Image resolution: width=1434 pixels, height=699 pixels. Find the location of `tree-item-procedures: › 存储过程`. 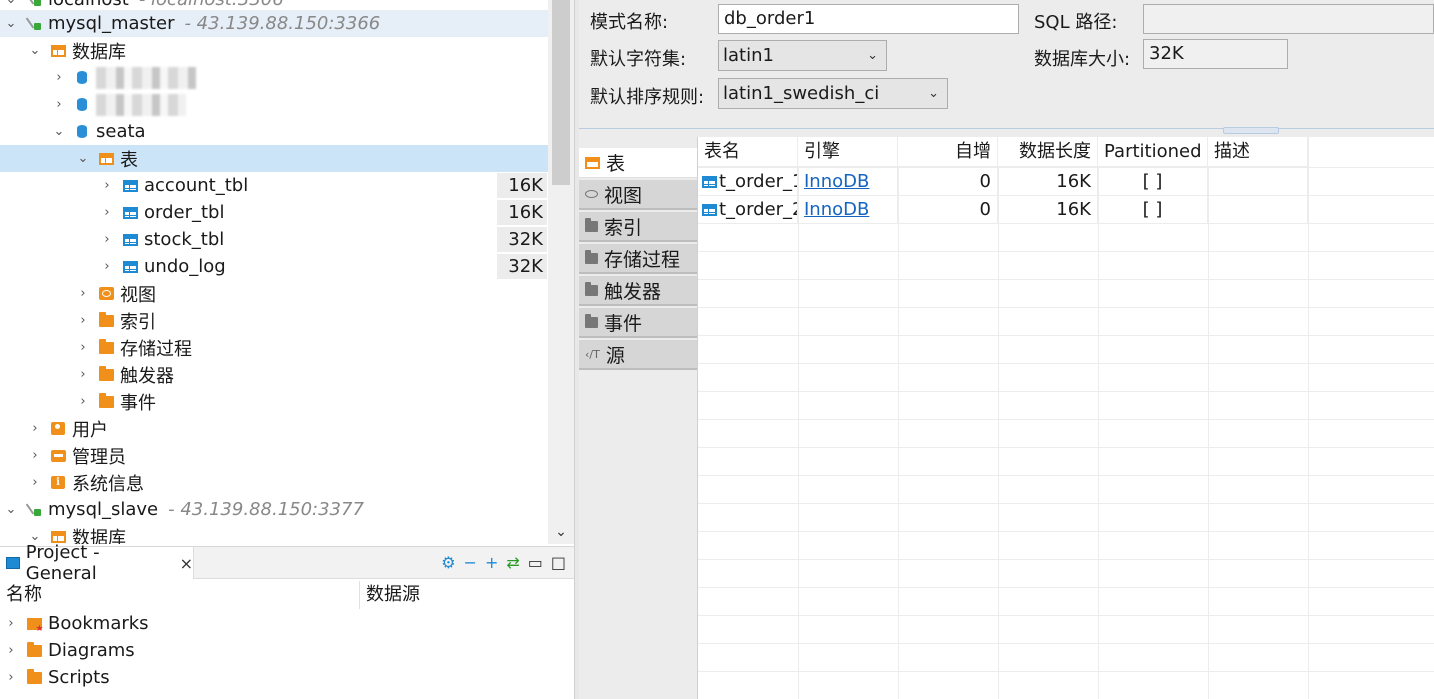

tree-item-procedures: › 存储过程 is located at coordinates (274, 347).